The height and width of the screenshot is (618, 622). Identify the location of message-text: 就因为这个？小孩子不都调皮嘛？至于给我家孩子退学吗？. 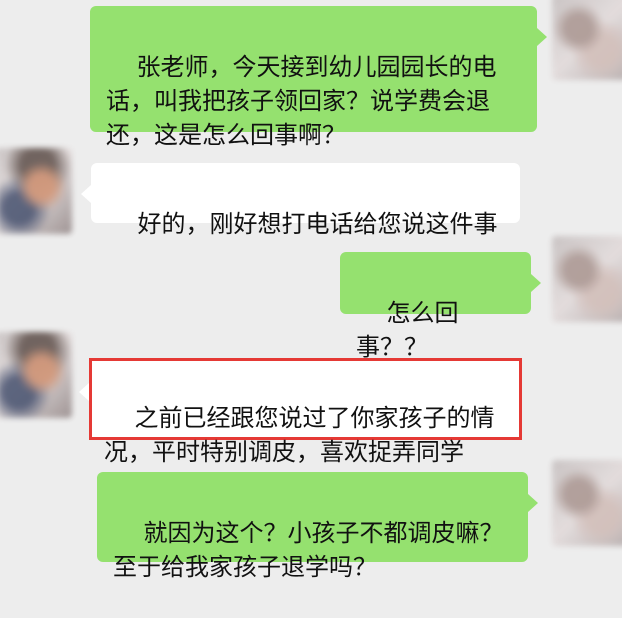
(308, 550).